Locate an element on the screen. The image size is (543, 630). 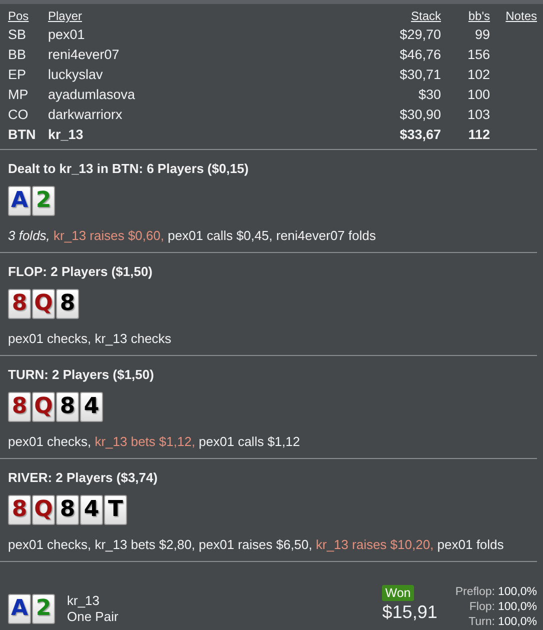
column-header: Pos is located at coordinates (28, 16).